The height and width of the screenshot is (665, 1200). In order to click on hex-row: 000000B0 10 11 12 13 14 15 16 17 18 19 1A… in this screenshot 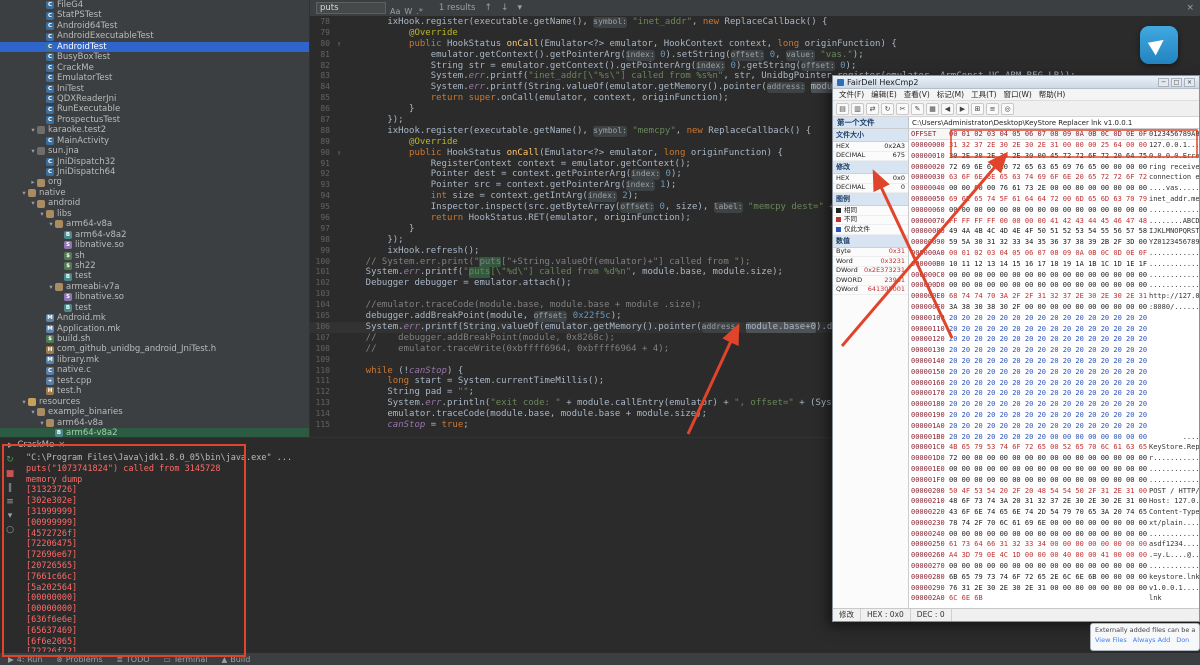, I will do `click(1054, 264)`.